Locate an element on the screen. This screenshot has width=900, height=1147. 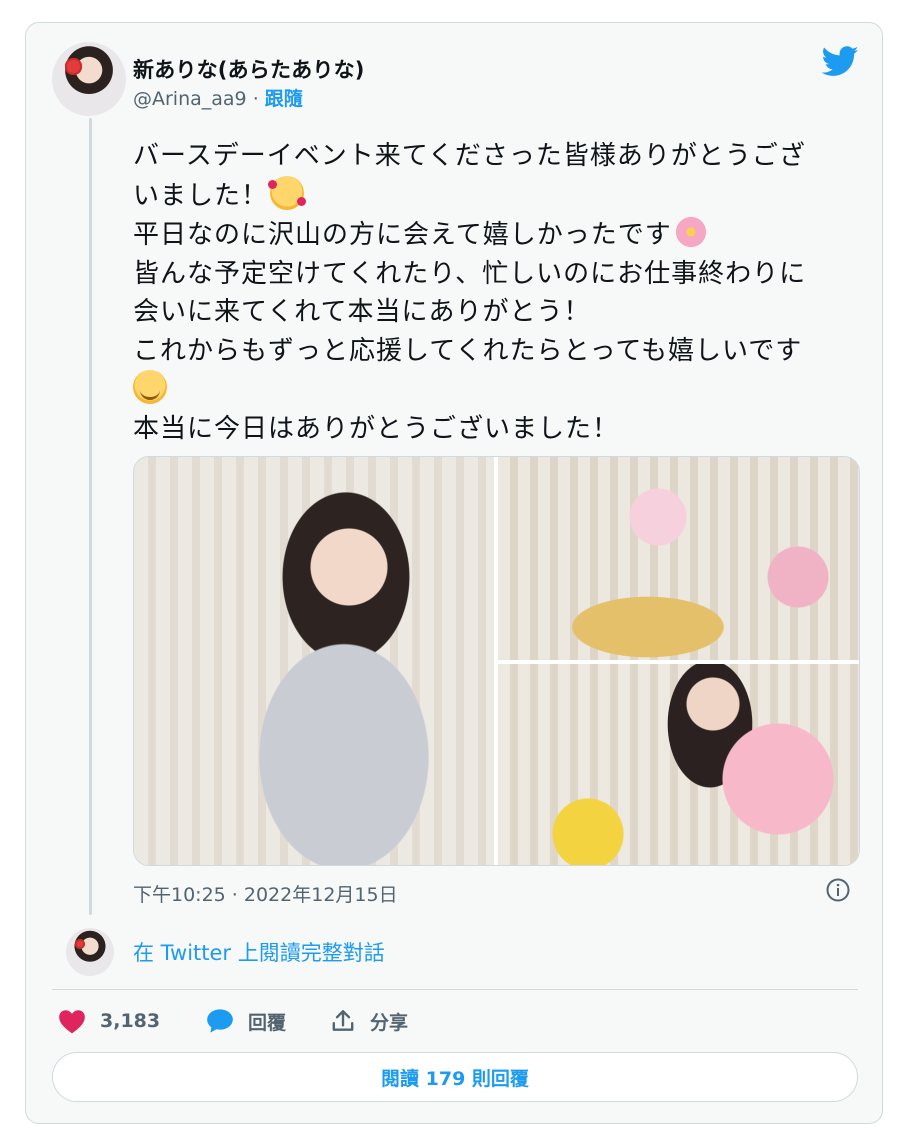
tweet-line: いました！ is located at coordinates (500, 195).